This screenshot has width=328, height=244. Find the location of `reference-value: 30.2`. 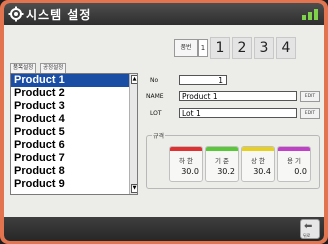

reference-value: 30.2 is located at coordinates (226, 171).